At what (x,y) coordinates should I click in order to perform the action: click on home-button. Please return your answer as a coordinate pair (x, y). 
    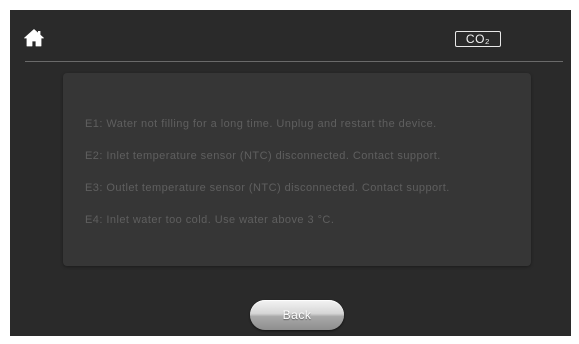
    Looking at the image, I should click on (34, 38).